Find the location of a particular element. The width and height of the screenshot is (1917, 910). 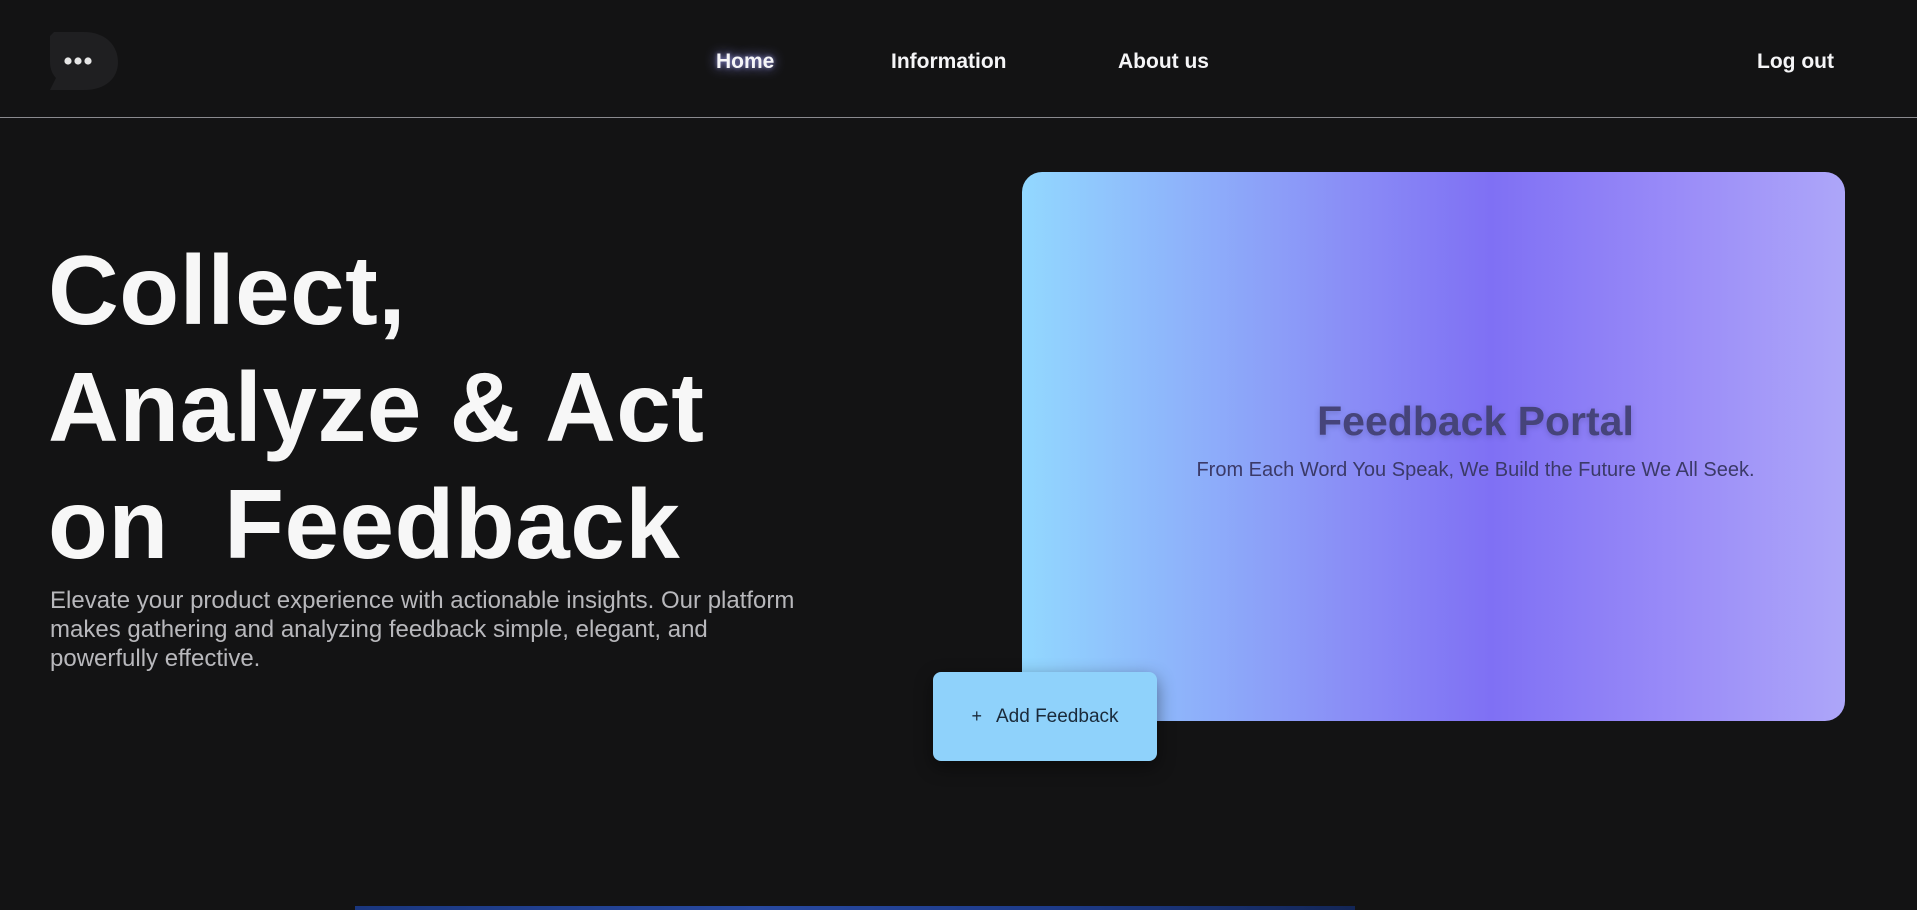

logout-link: Log out is located at coordinates (1795, 62).